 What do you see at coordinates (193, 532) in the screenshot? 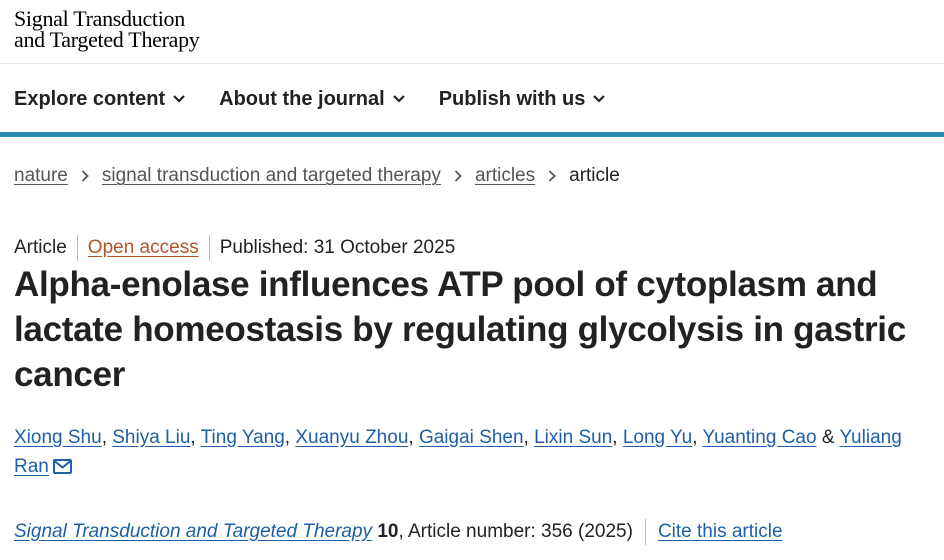
I see `citation-journal-link: Signal Transduction and Targeted Therapy` at bounding box center [193, 532].